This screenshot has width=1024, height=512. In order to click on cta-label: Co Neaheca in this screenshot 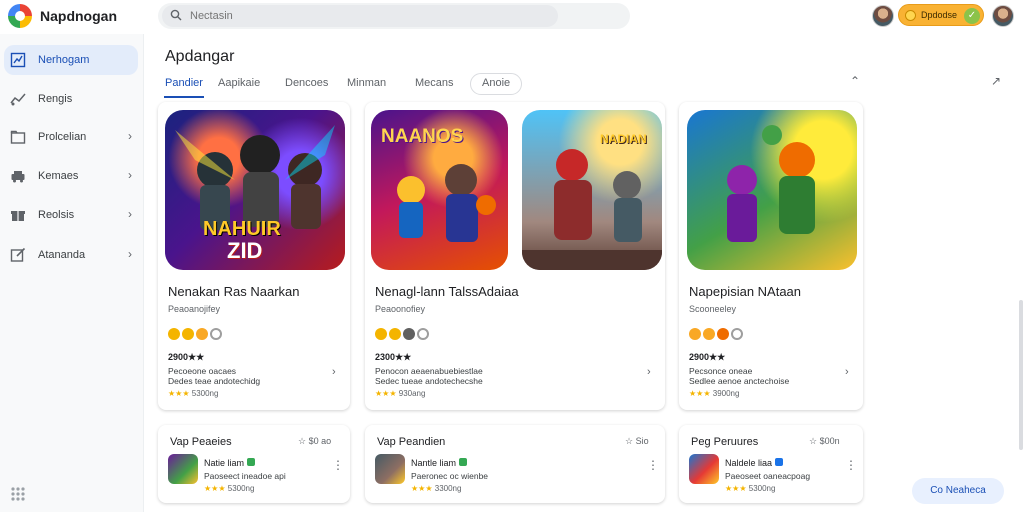, I will do `click(958, 490)`.